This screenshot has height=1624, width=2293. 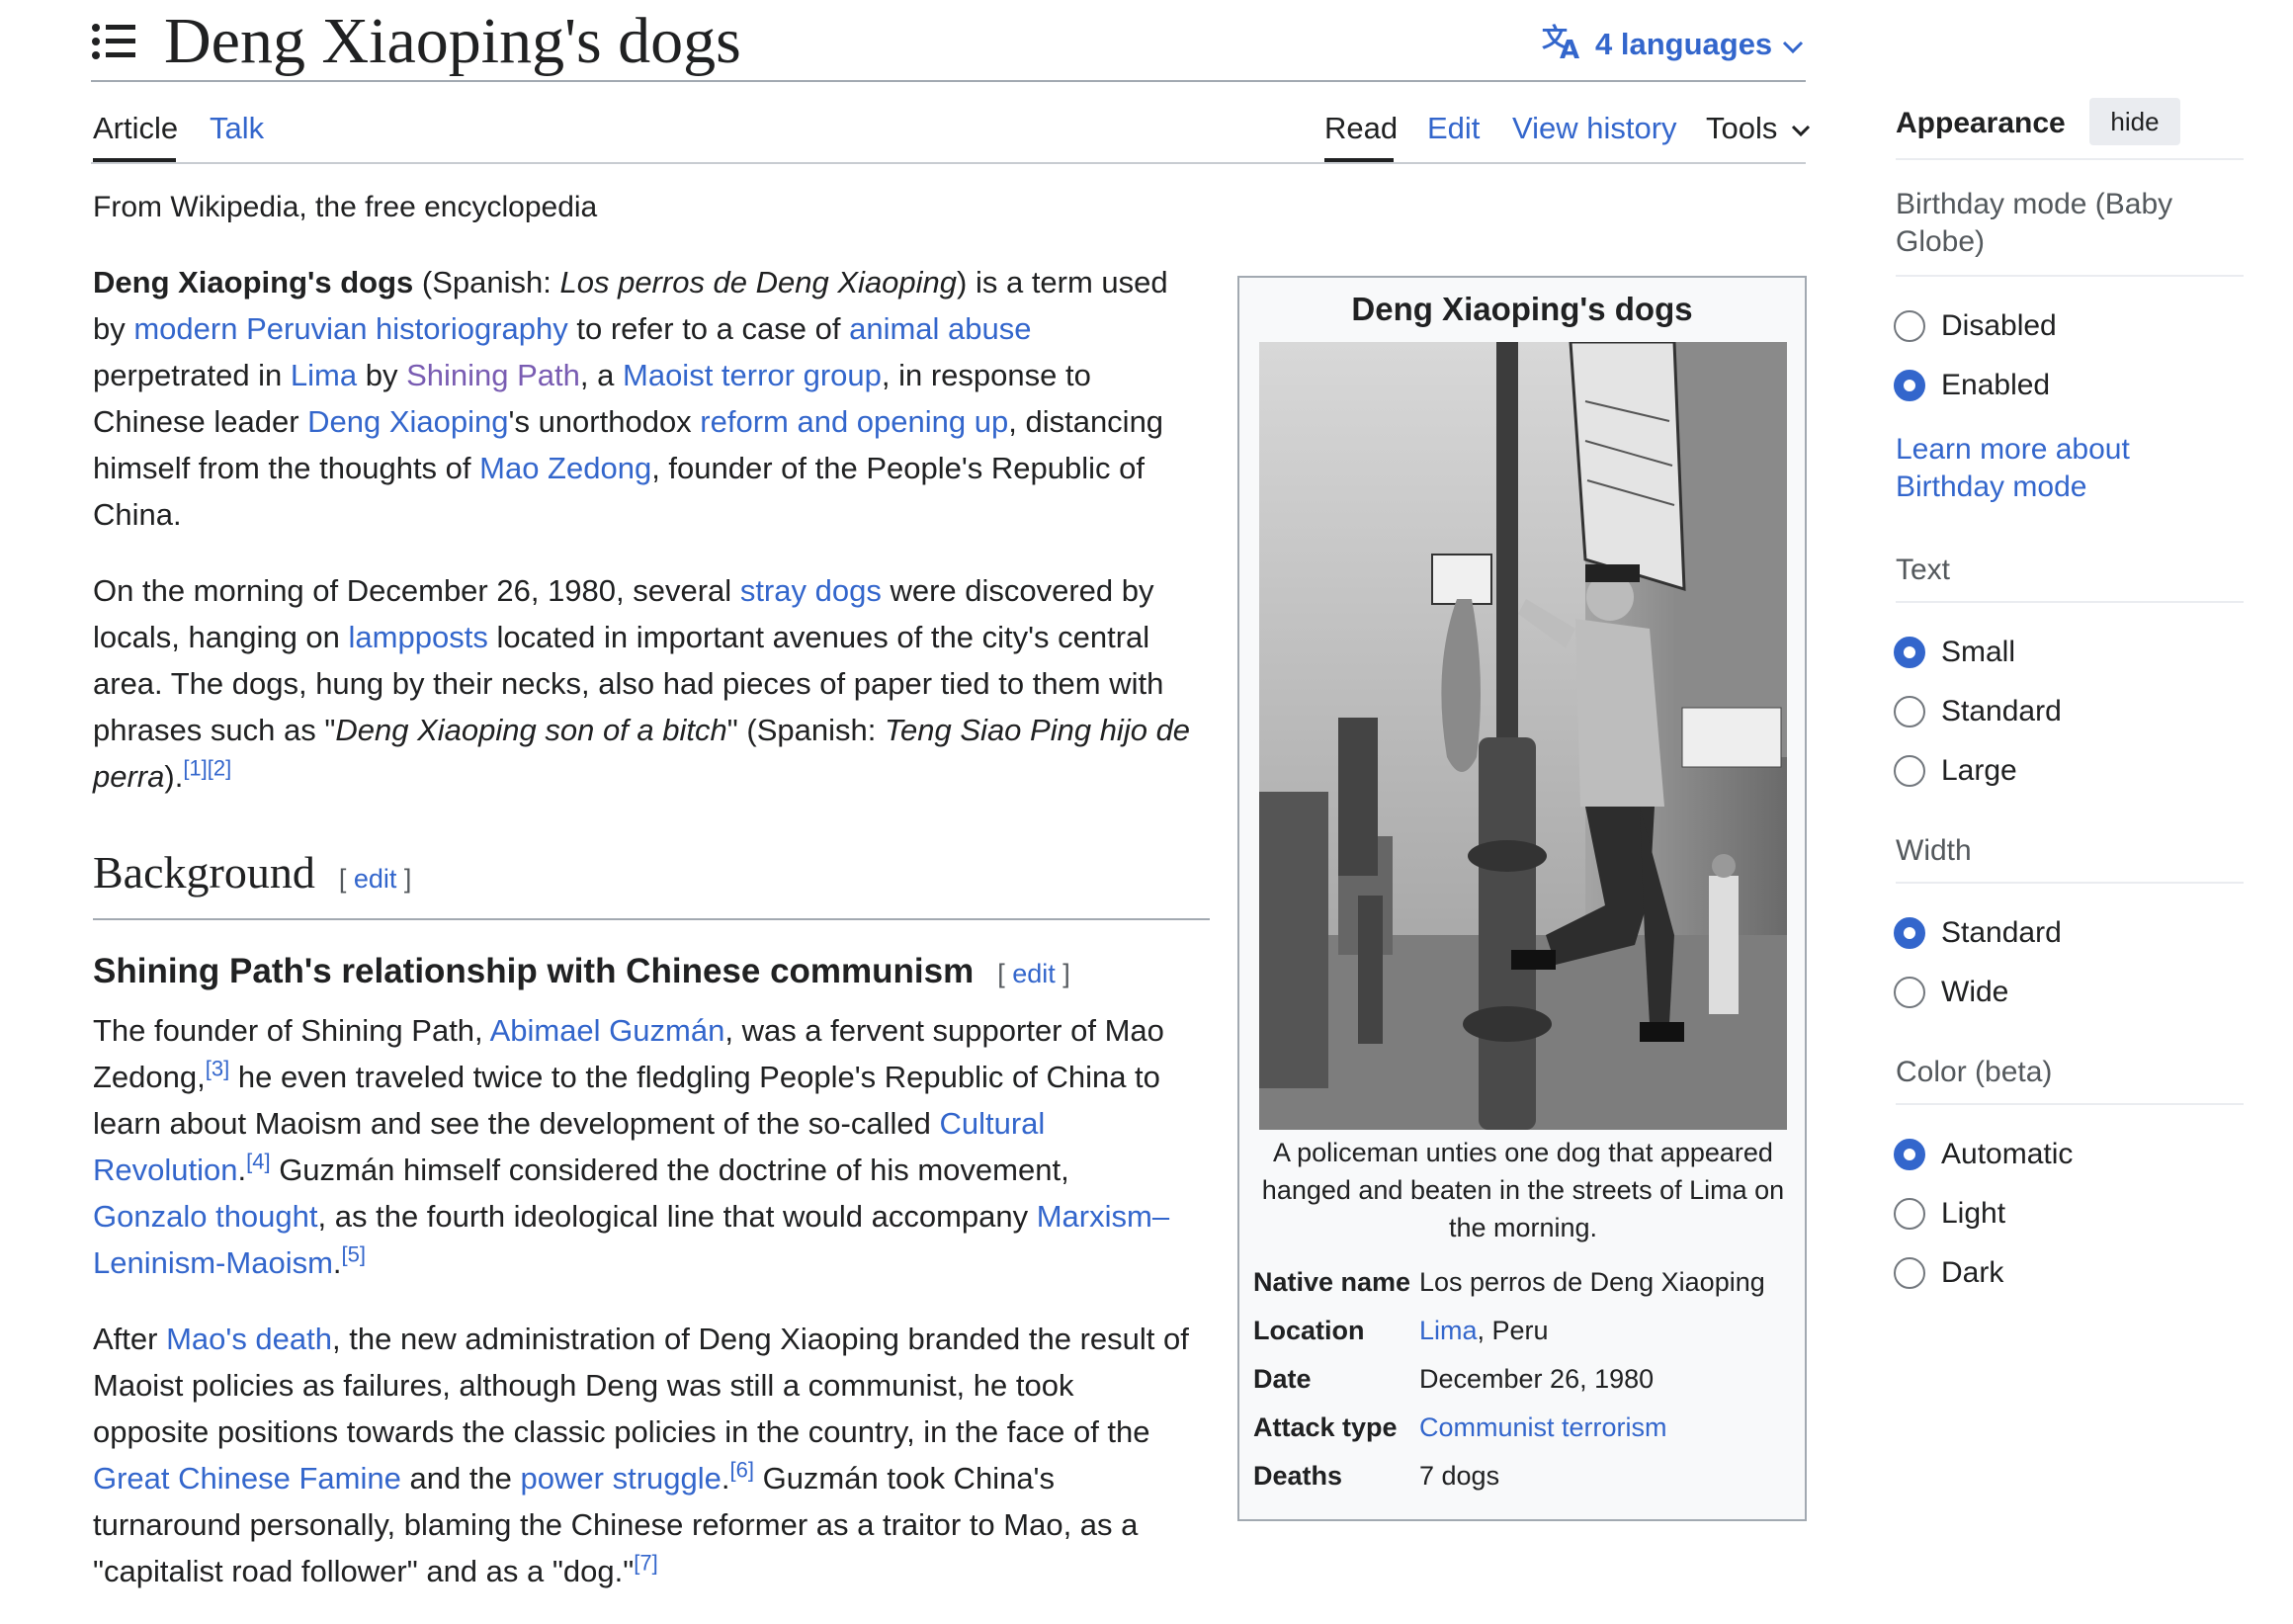 I want to click on infobox-value: Lima, Peru, so click(x=1608, y=1330).